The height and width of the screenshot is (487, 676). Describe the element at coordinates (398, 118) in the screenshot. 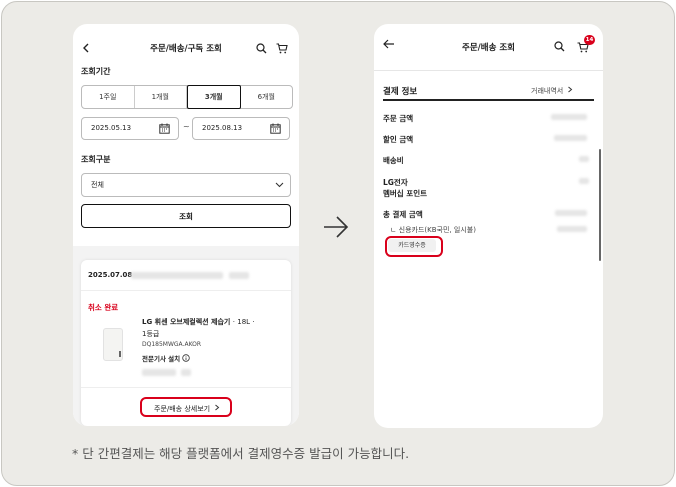

I see `order-amount-label: 주문 금액` at that location.